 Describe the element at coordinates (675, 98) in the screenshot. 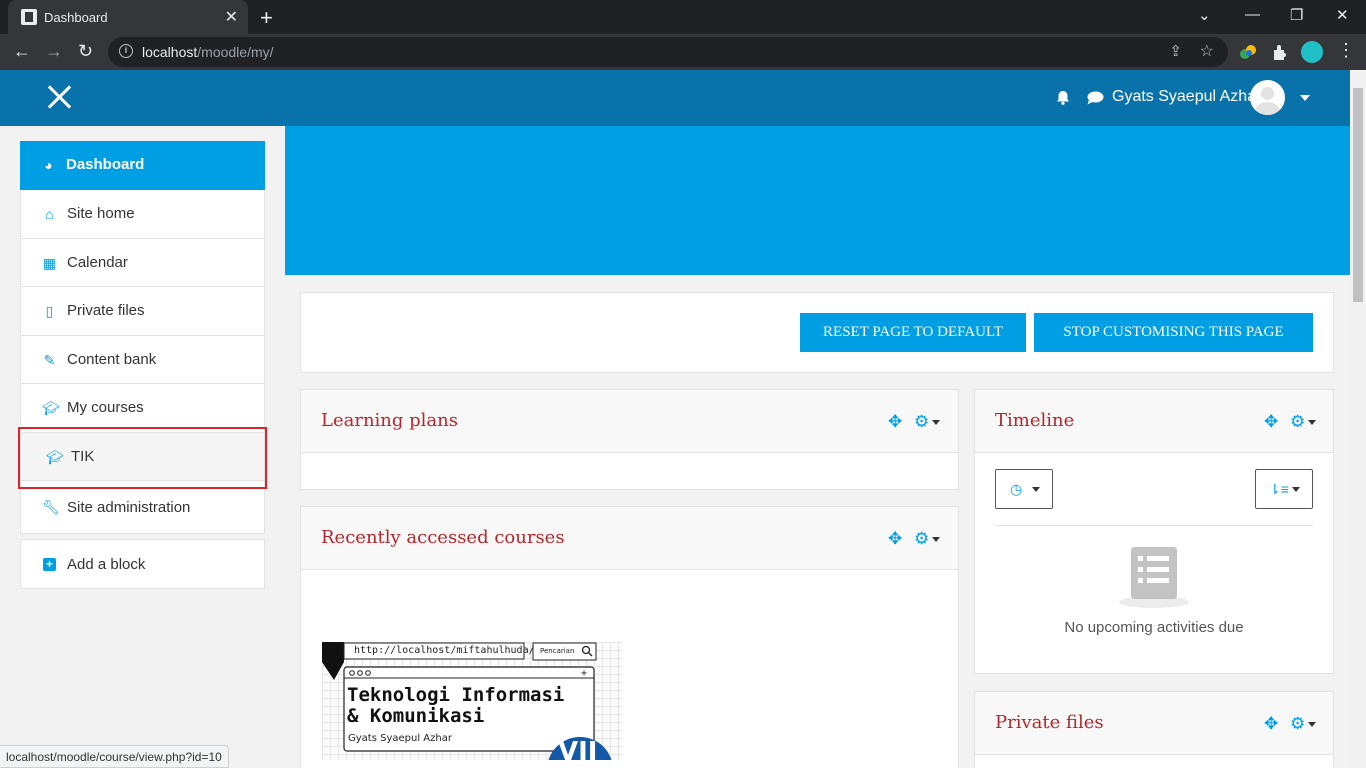

I see `top-navbar: Gyats Syaepul Azhar` at that location.